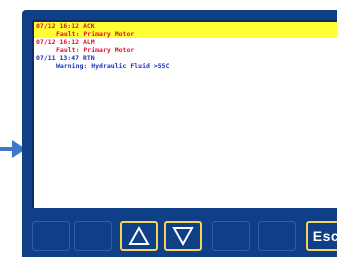 This screenshot has height=257, width=337. I want to click on esc-label: Esc, so click(324, 235).